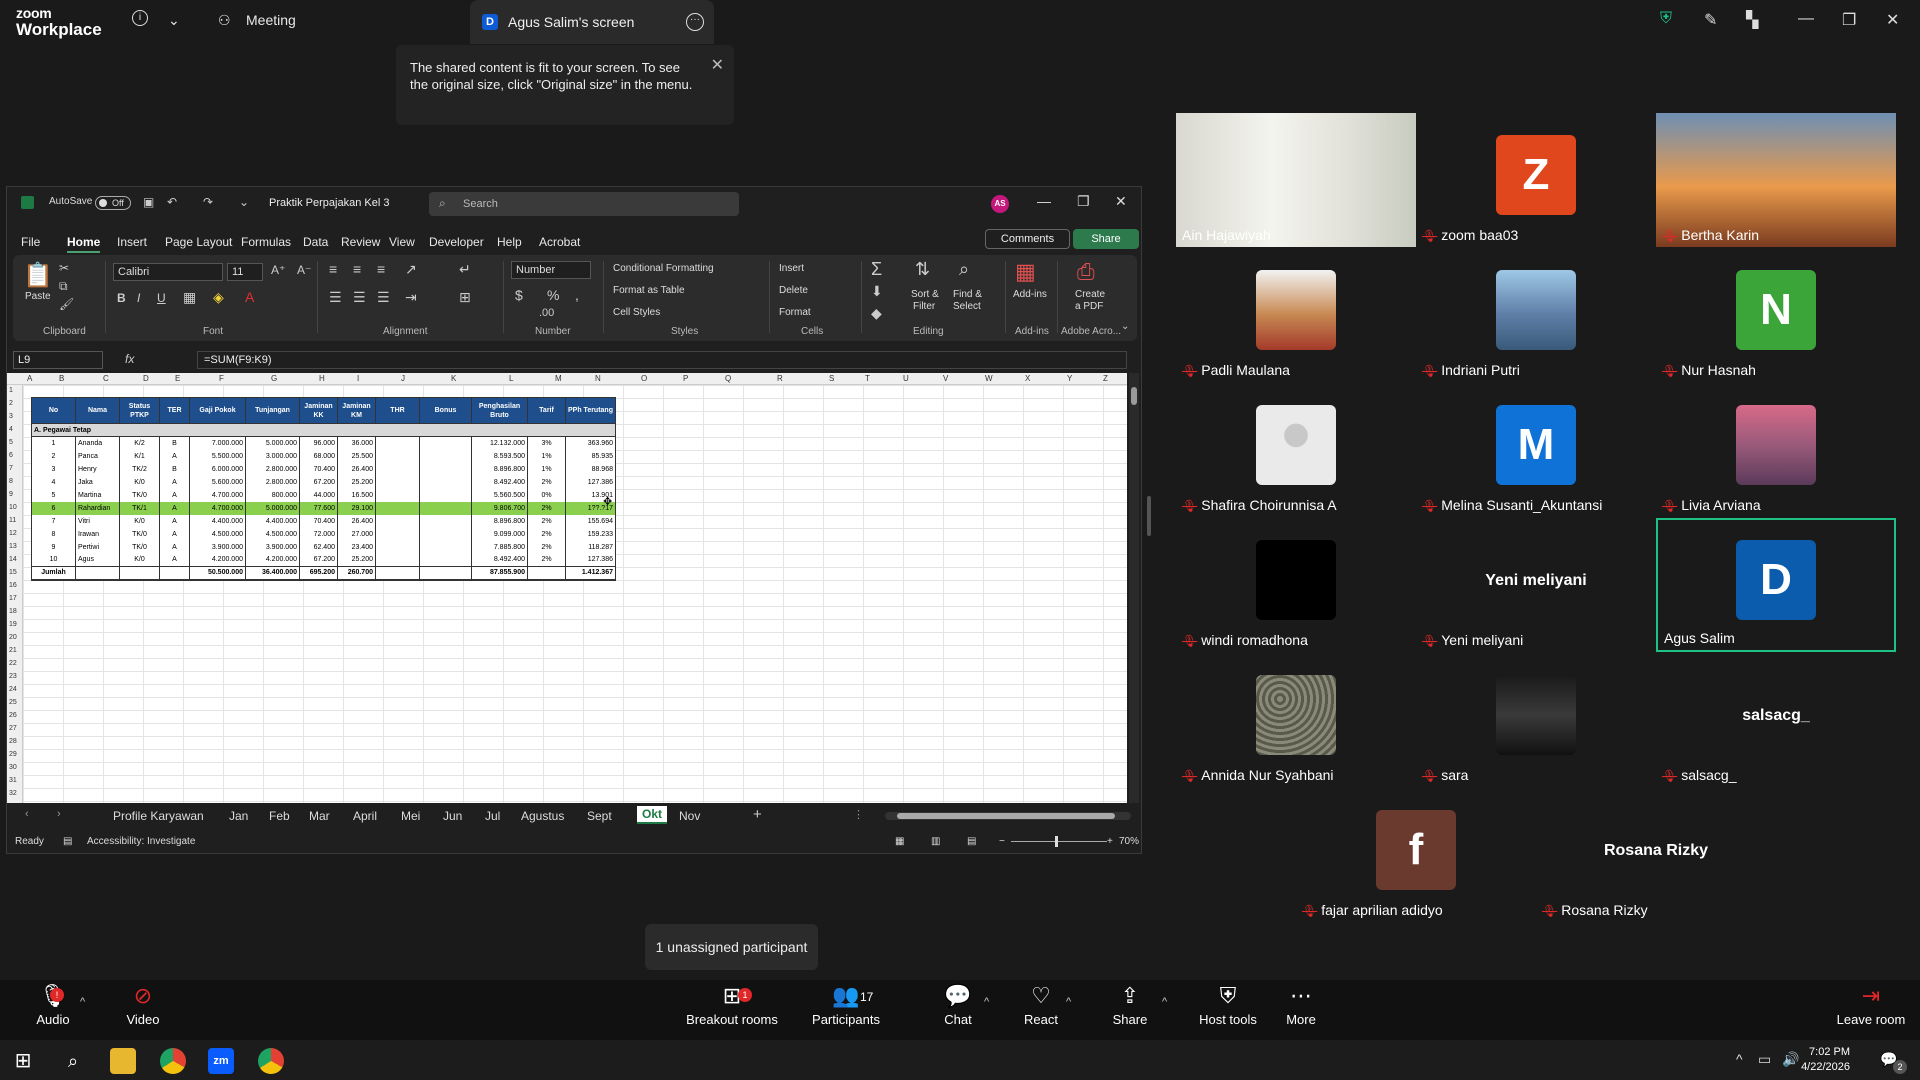 The image size is (1920, 1080). I want to click on header-1: Nama, so click(97, 410).